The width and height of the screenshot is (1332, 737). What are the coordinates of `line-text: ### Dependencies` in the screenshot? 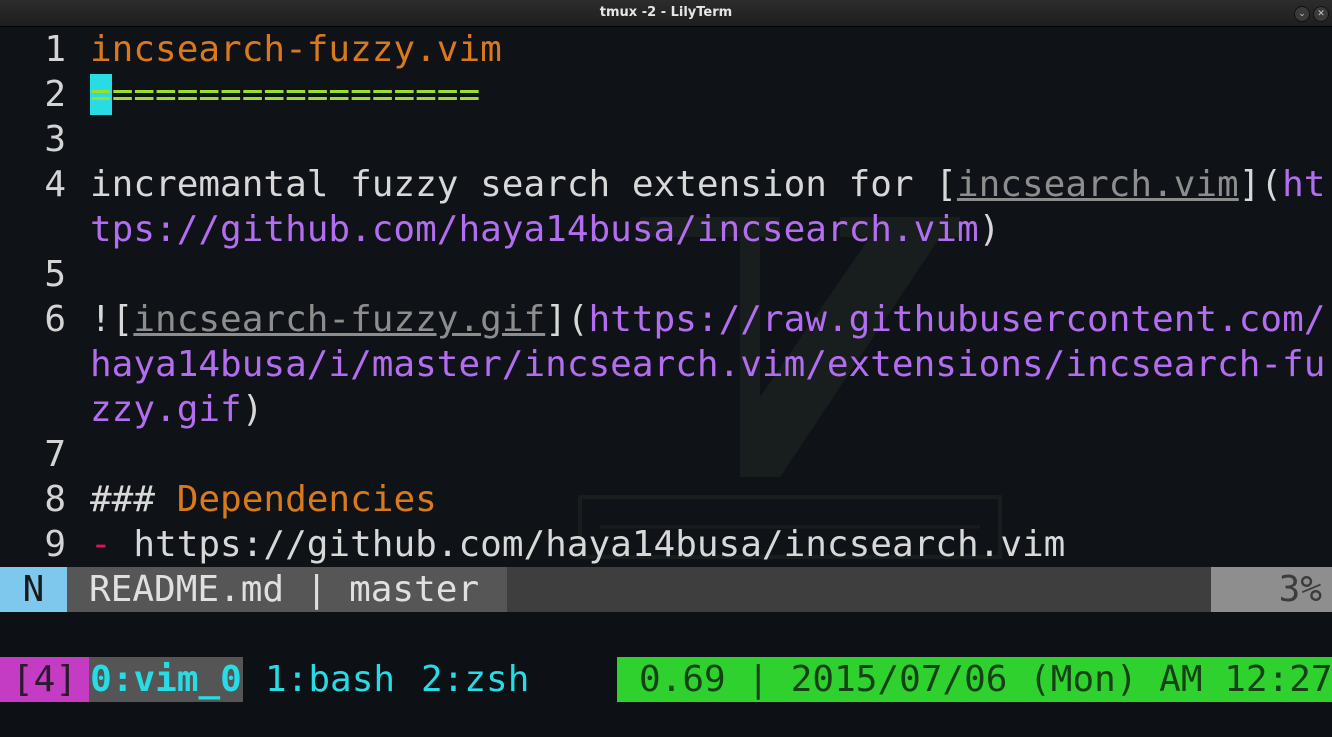 It's located at (263, 499).